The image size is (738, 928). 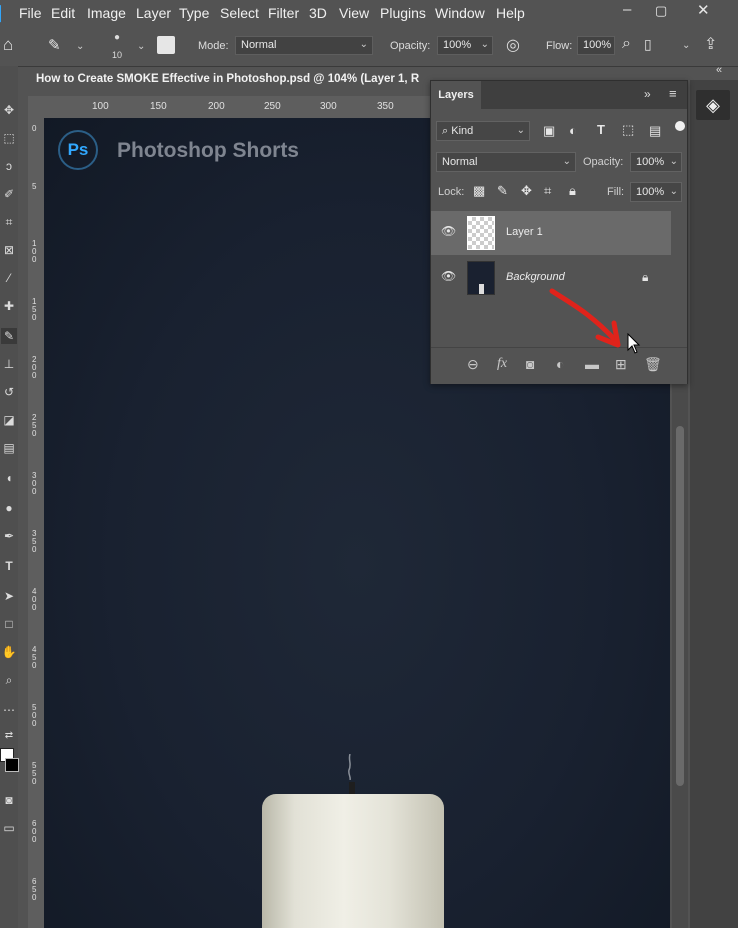 I want to click on filter-adjustment-icon: ◐, so click(x=573, y=130).